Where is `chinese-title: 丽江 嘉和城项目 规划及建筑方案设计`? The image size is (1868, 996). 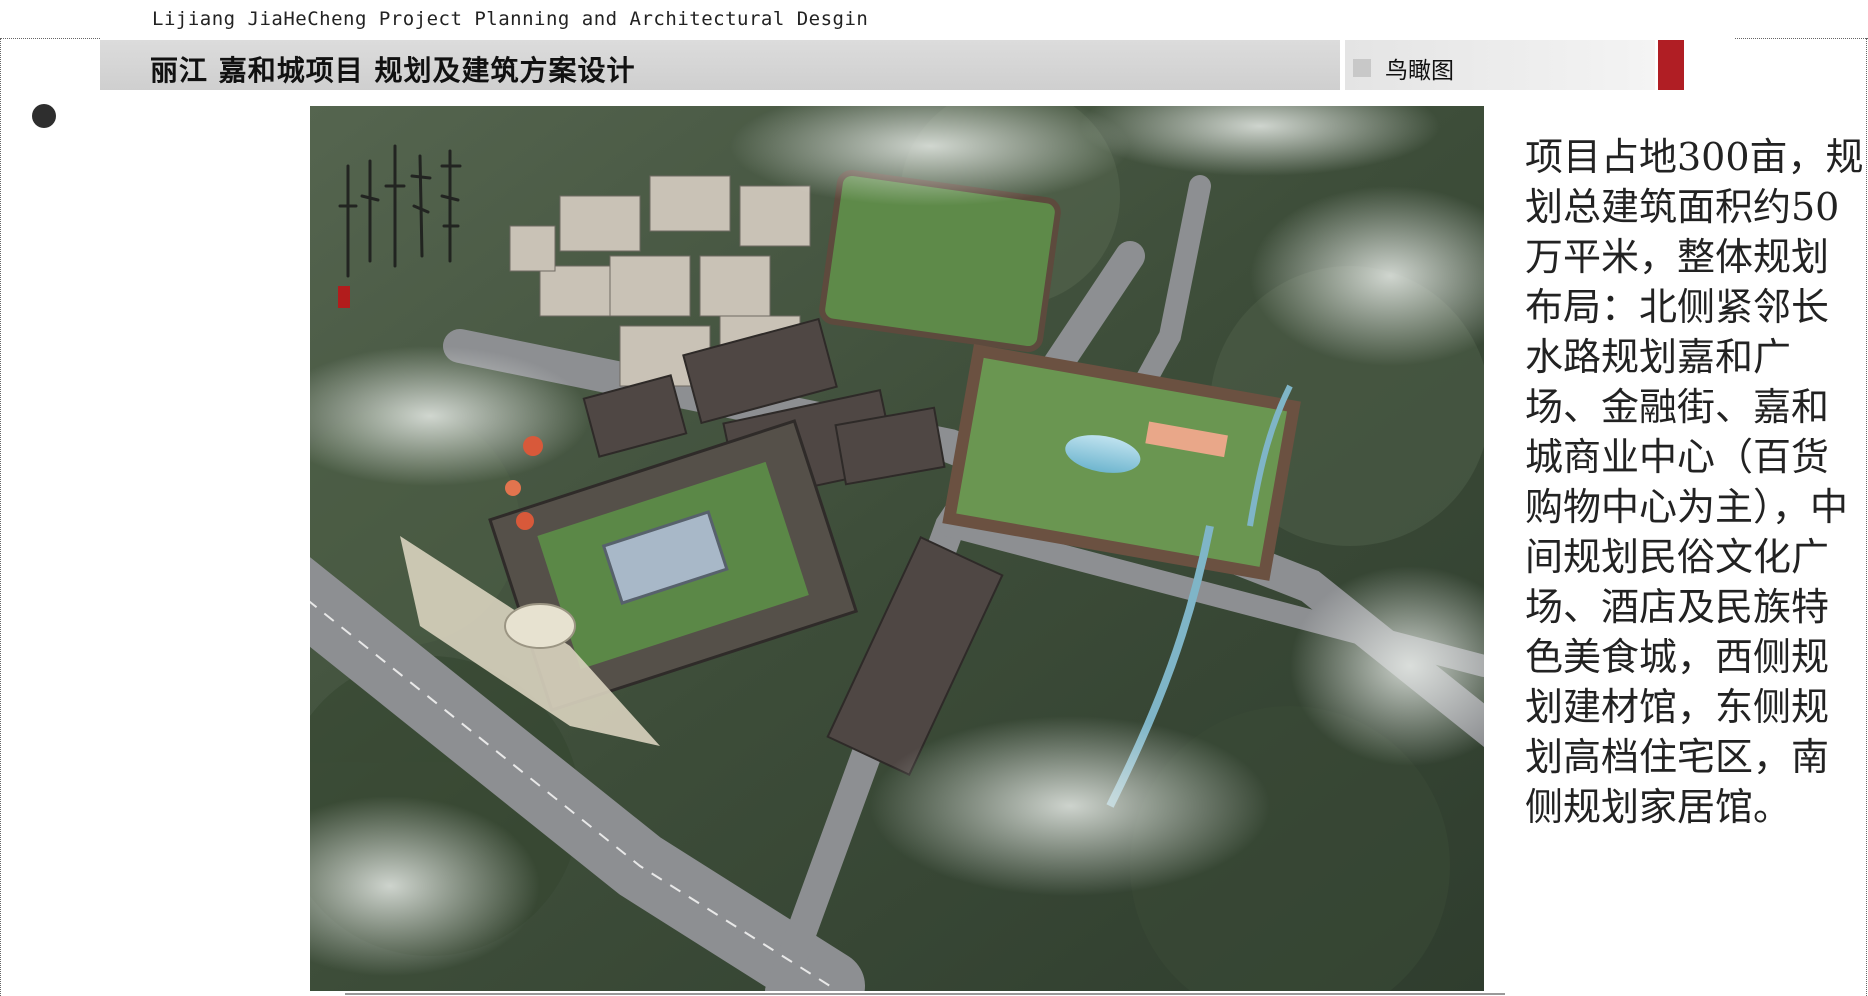 chinese-title: 丽江 嘉和城项目 规划及建筑方案设计 is located at coordinates (393, 70).